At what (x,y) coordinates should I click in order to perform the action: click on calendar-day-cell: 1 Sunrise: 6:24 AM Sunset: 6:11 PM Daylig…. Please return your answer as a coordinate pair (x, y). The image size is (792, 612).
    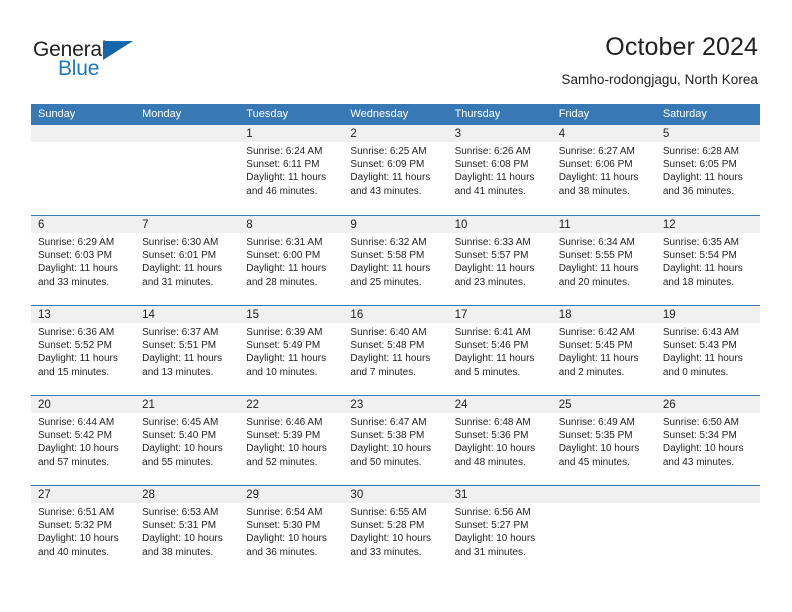
    Looking at the image, I should click on (291, 170).